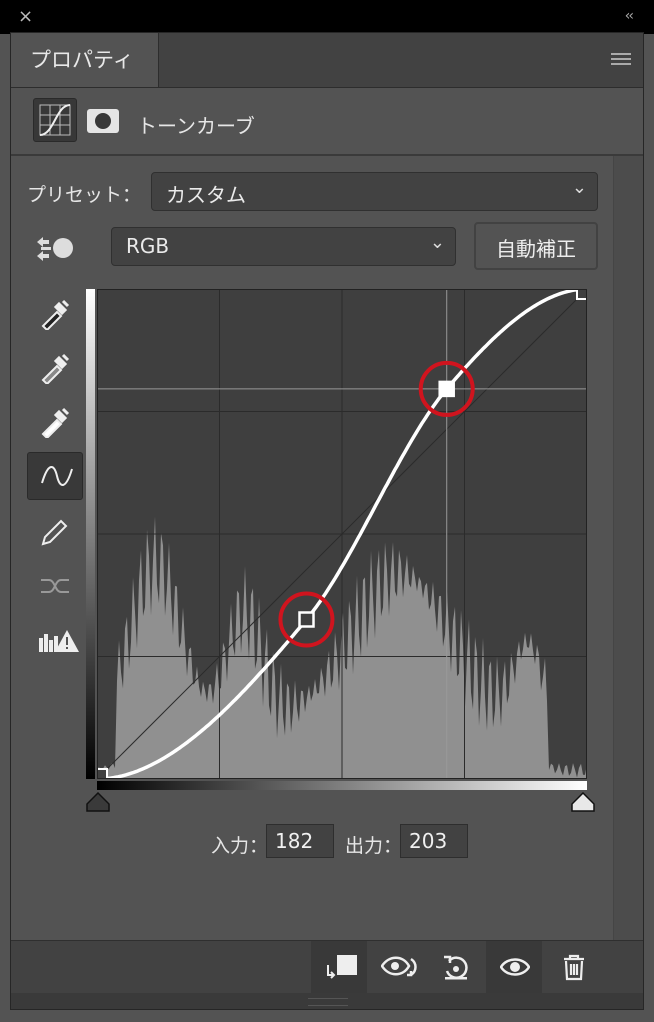 This screenshot has width=654, height=1022. I want to click on trash-icon, so click(574, 967).